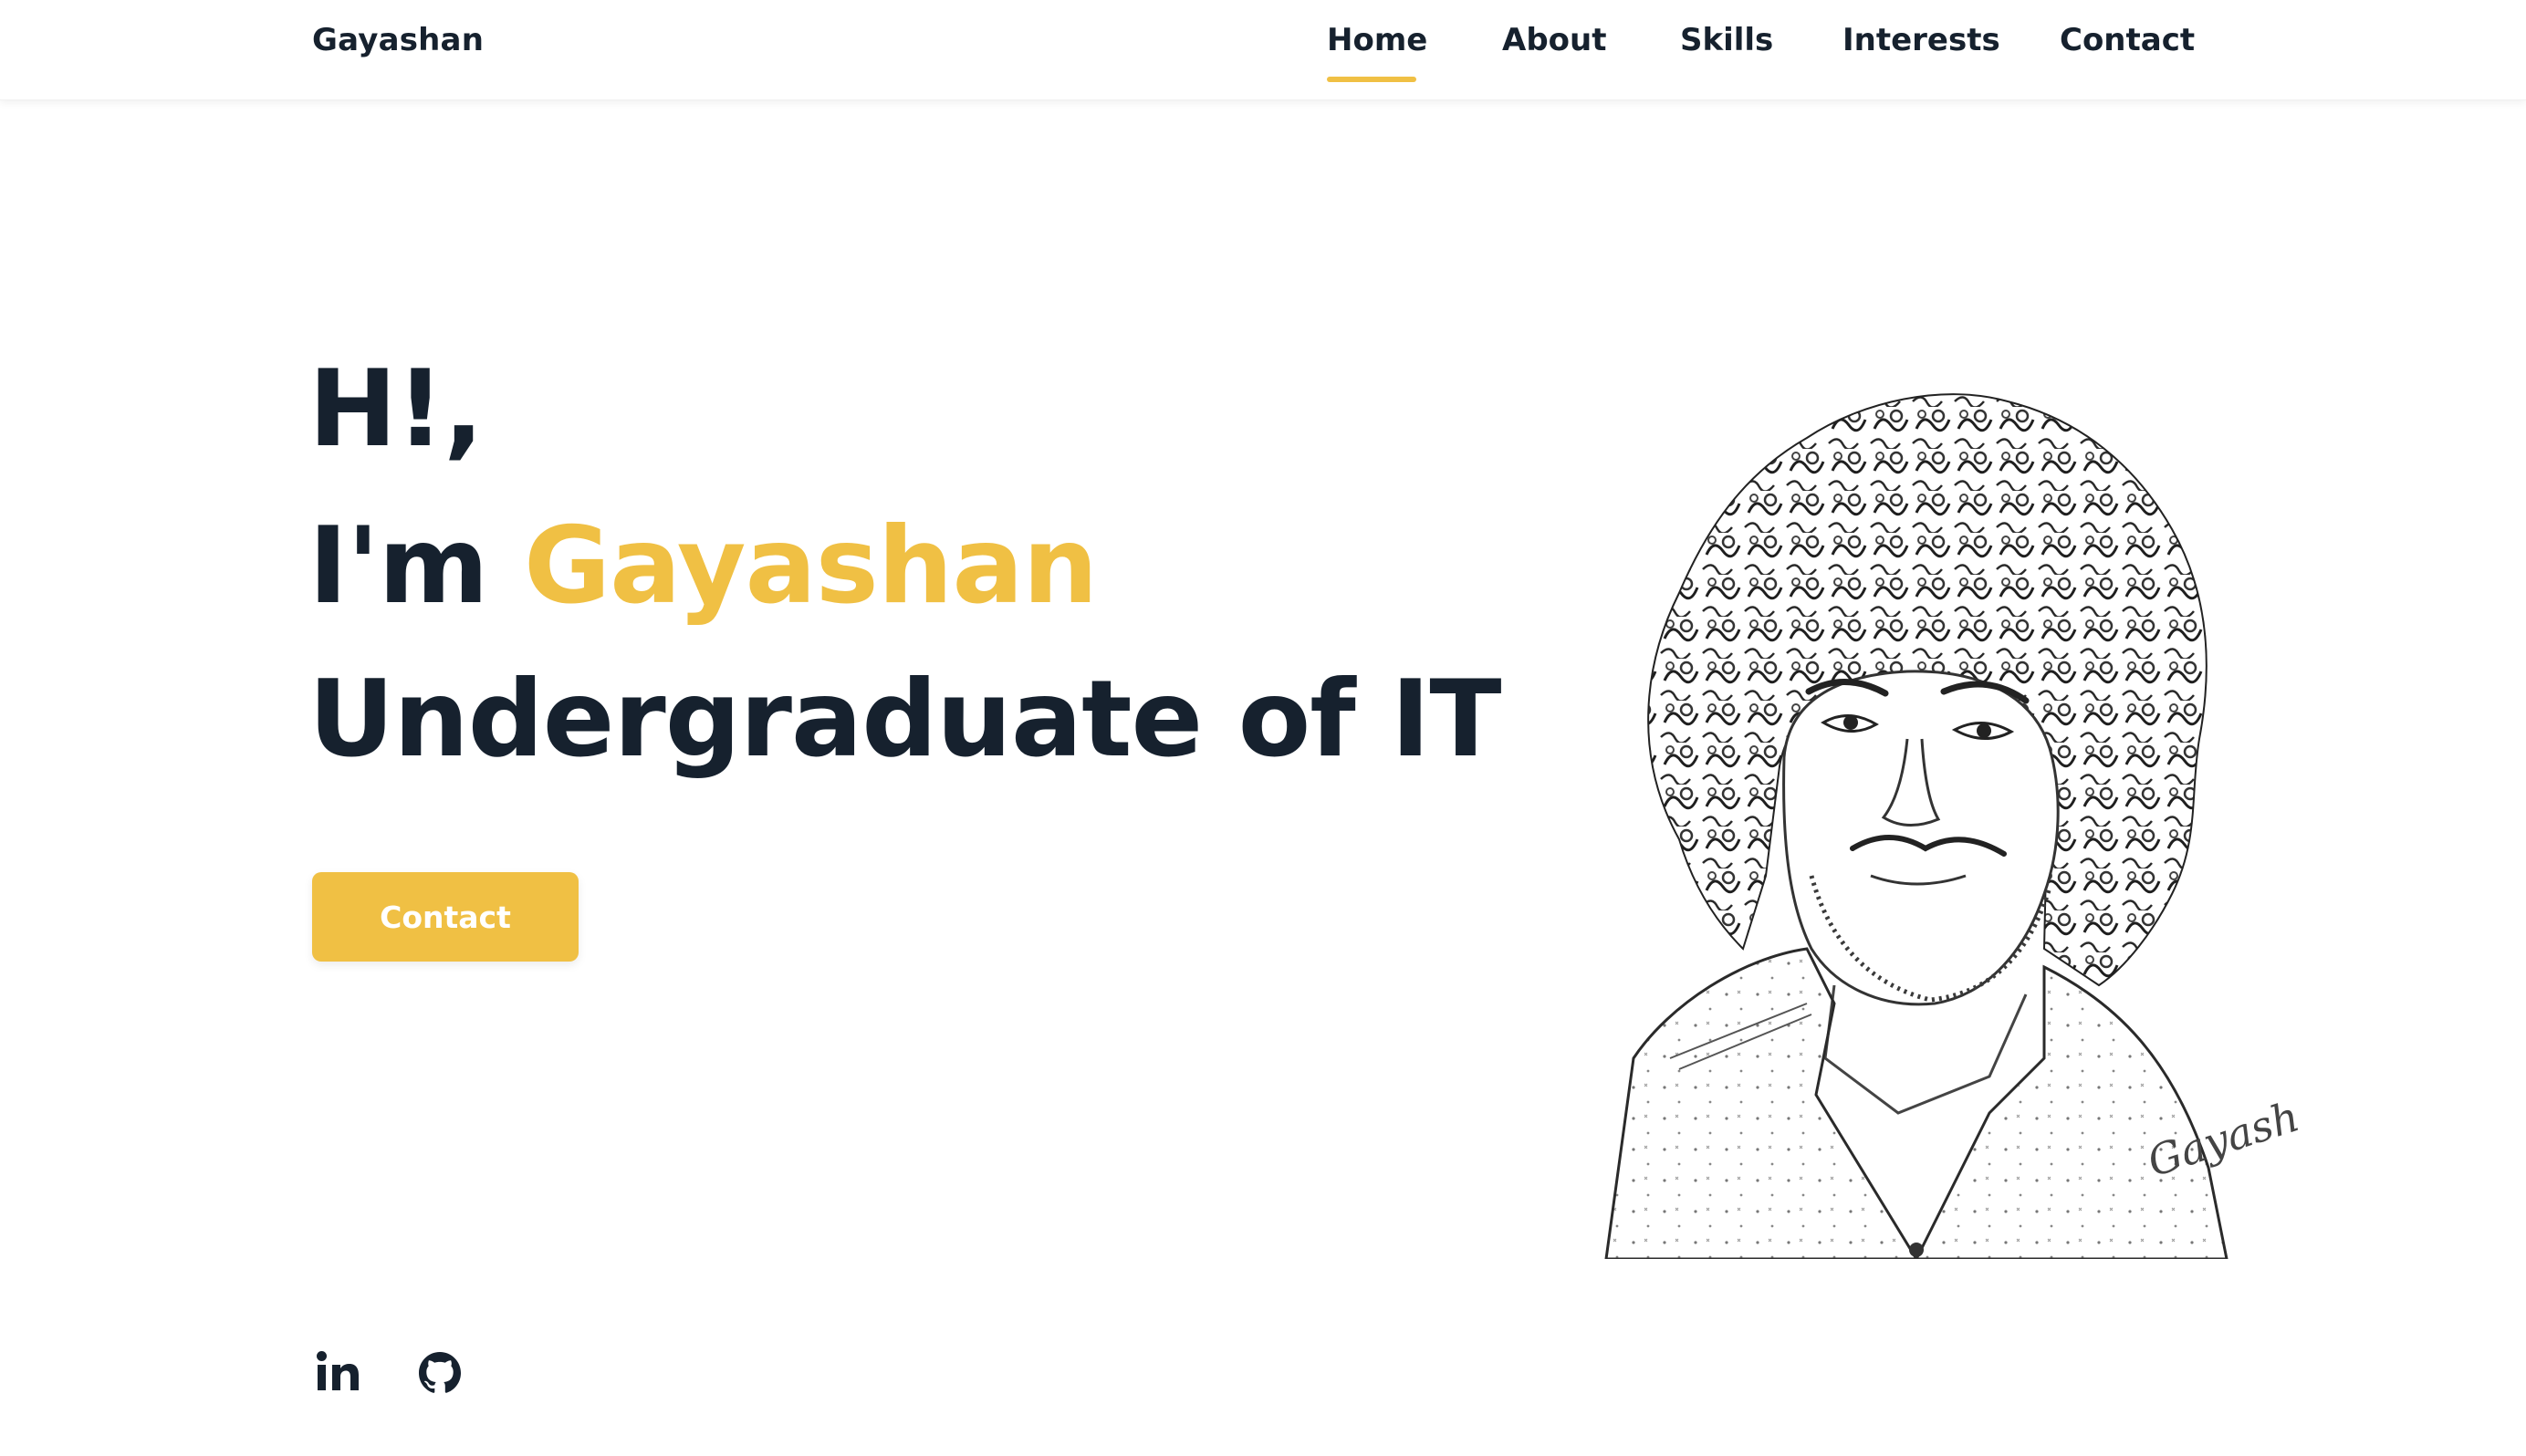 The height and width of the screenshot is (1456, 2526). Describe the element at coordinates (1371, 79) in the screenshot. I see `nav-active-indicator` at that location.